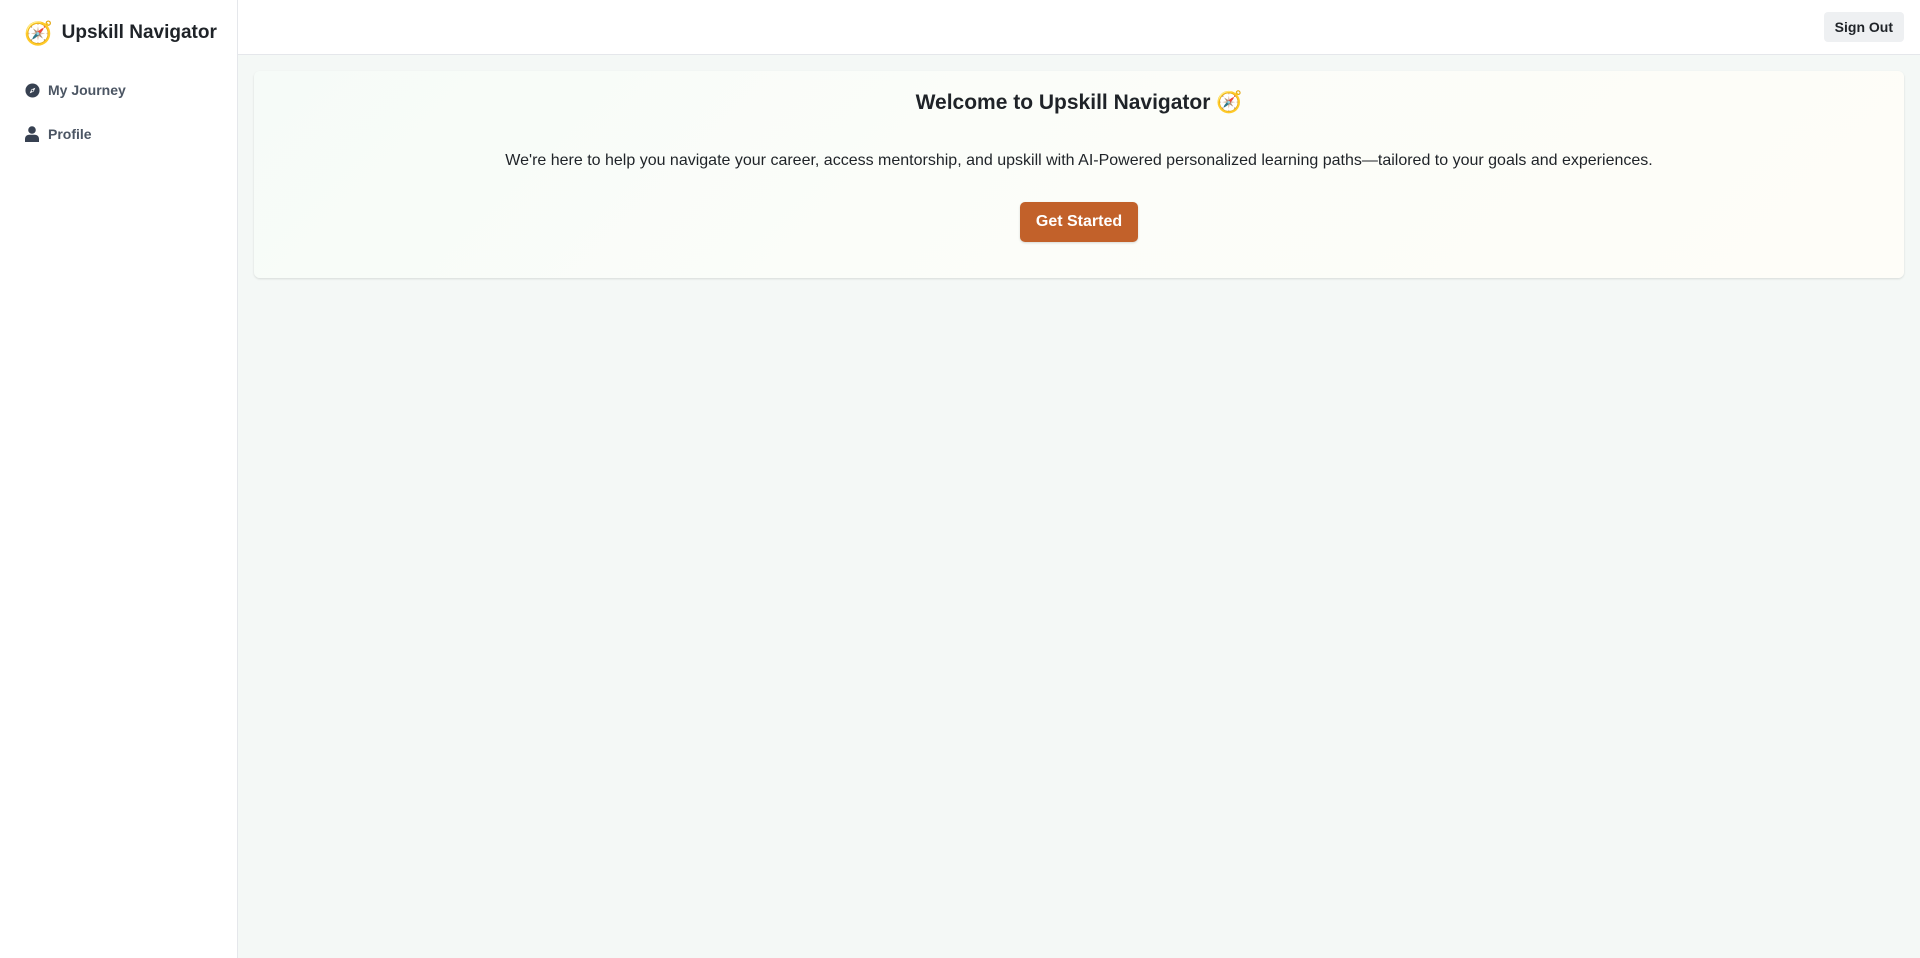 This screenshot has width=1920, height=958. I want to click on sidebar-item-profile: Profile, so click(118, 134).